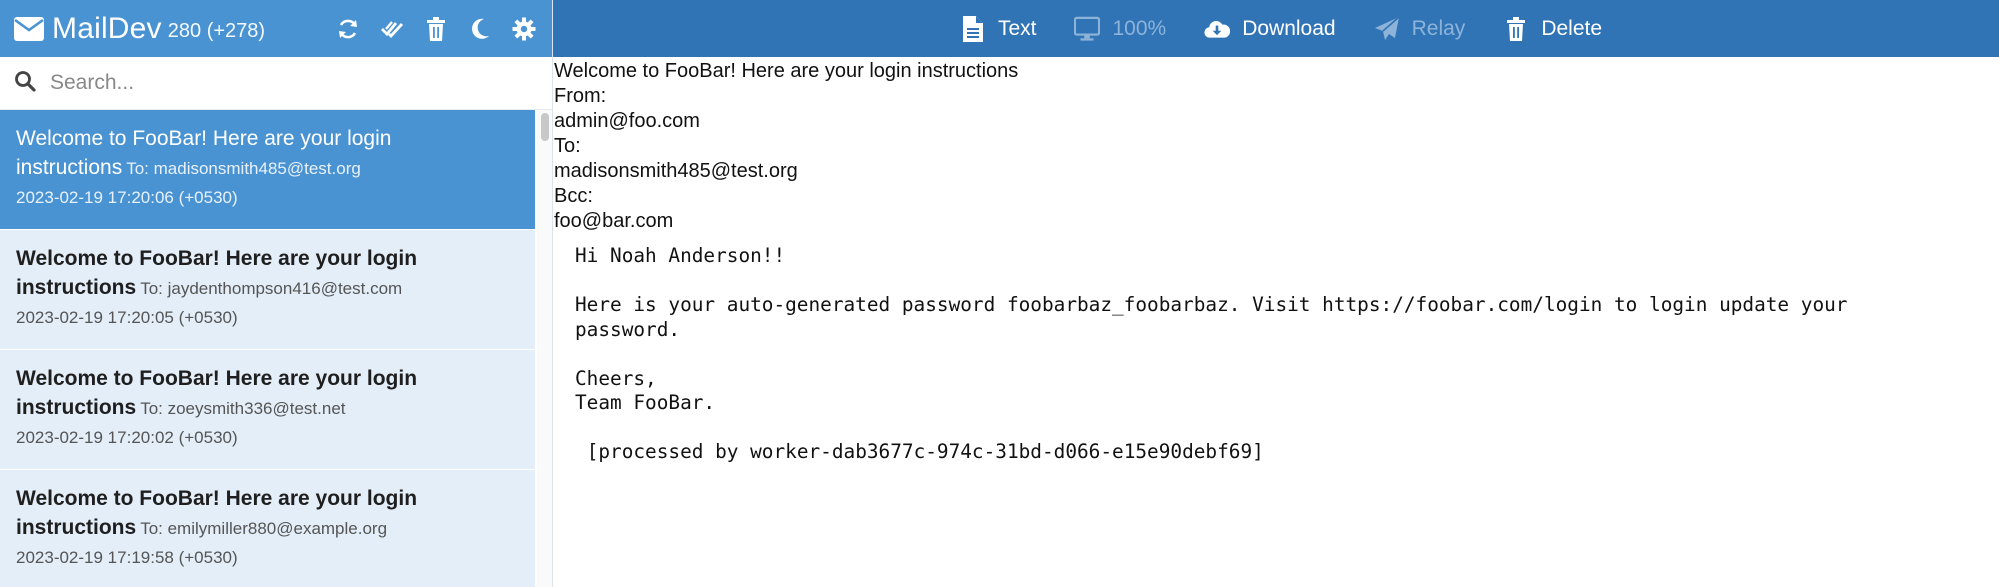 The width and height of the screenshot is (1999, 587). I want to click on email-date: 2023-02-19 17:19:58 (+0530), so click(127, 557).